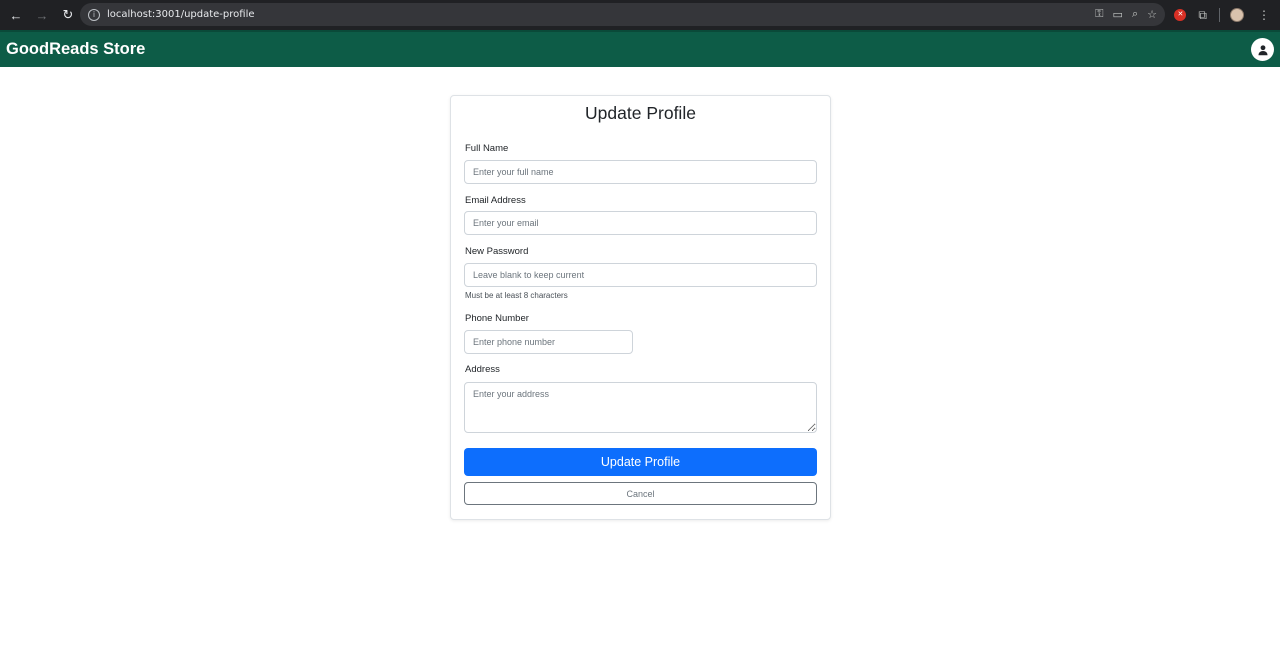 The width and height of the screenshot is (1280, 661). Describe the element at coordinates (640, 172) in the screenshot. I see `full-name-input` at that location.